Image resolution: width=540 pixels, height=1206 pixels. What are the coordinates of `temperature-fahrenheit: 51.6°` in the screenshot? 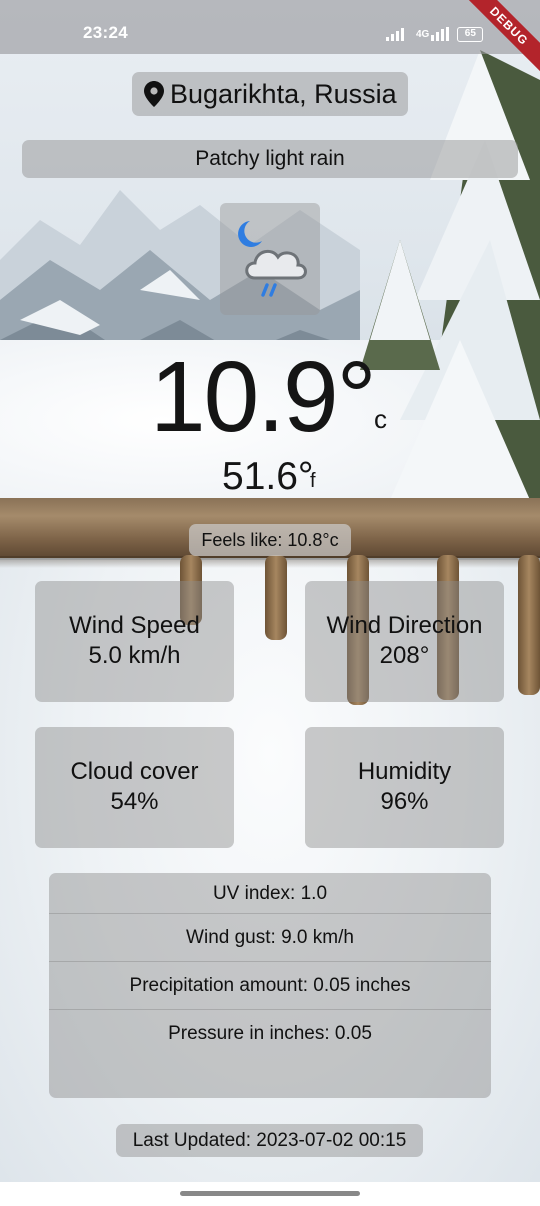 It's located at (268, 476).